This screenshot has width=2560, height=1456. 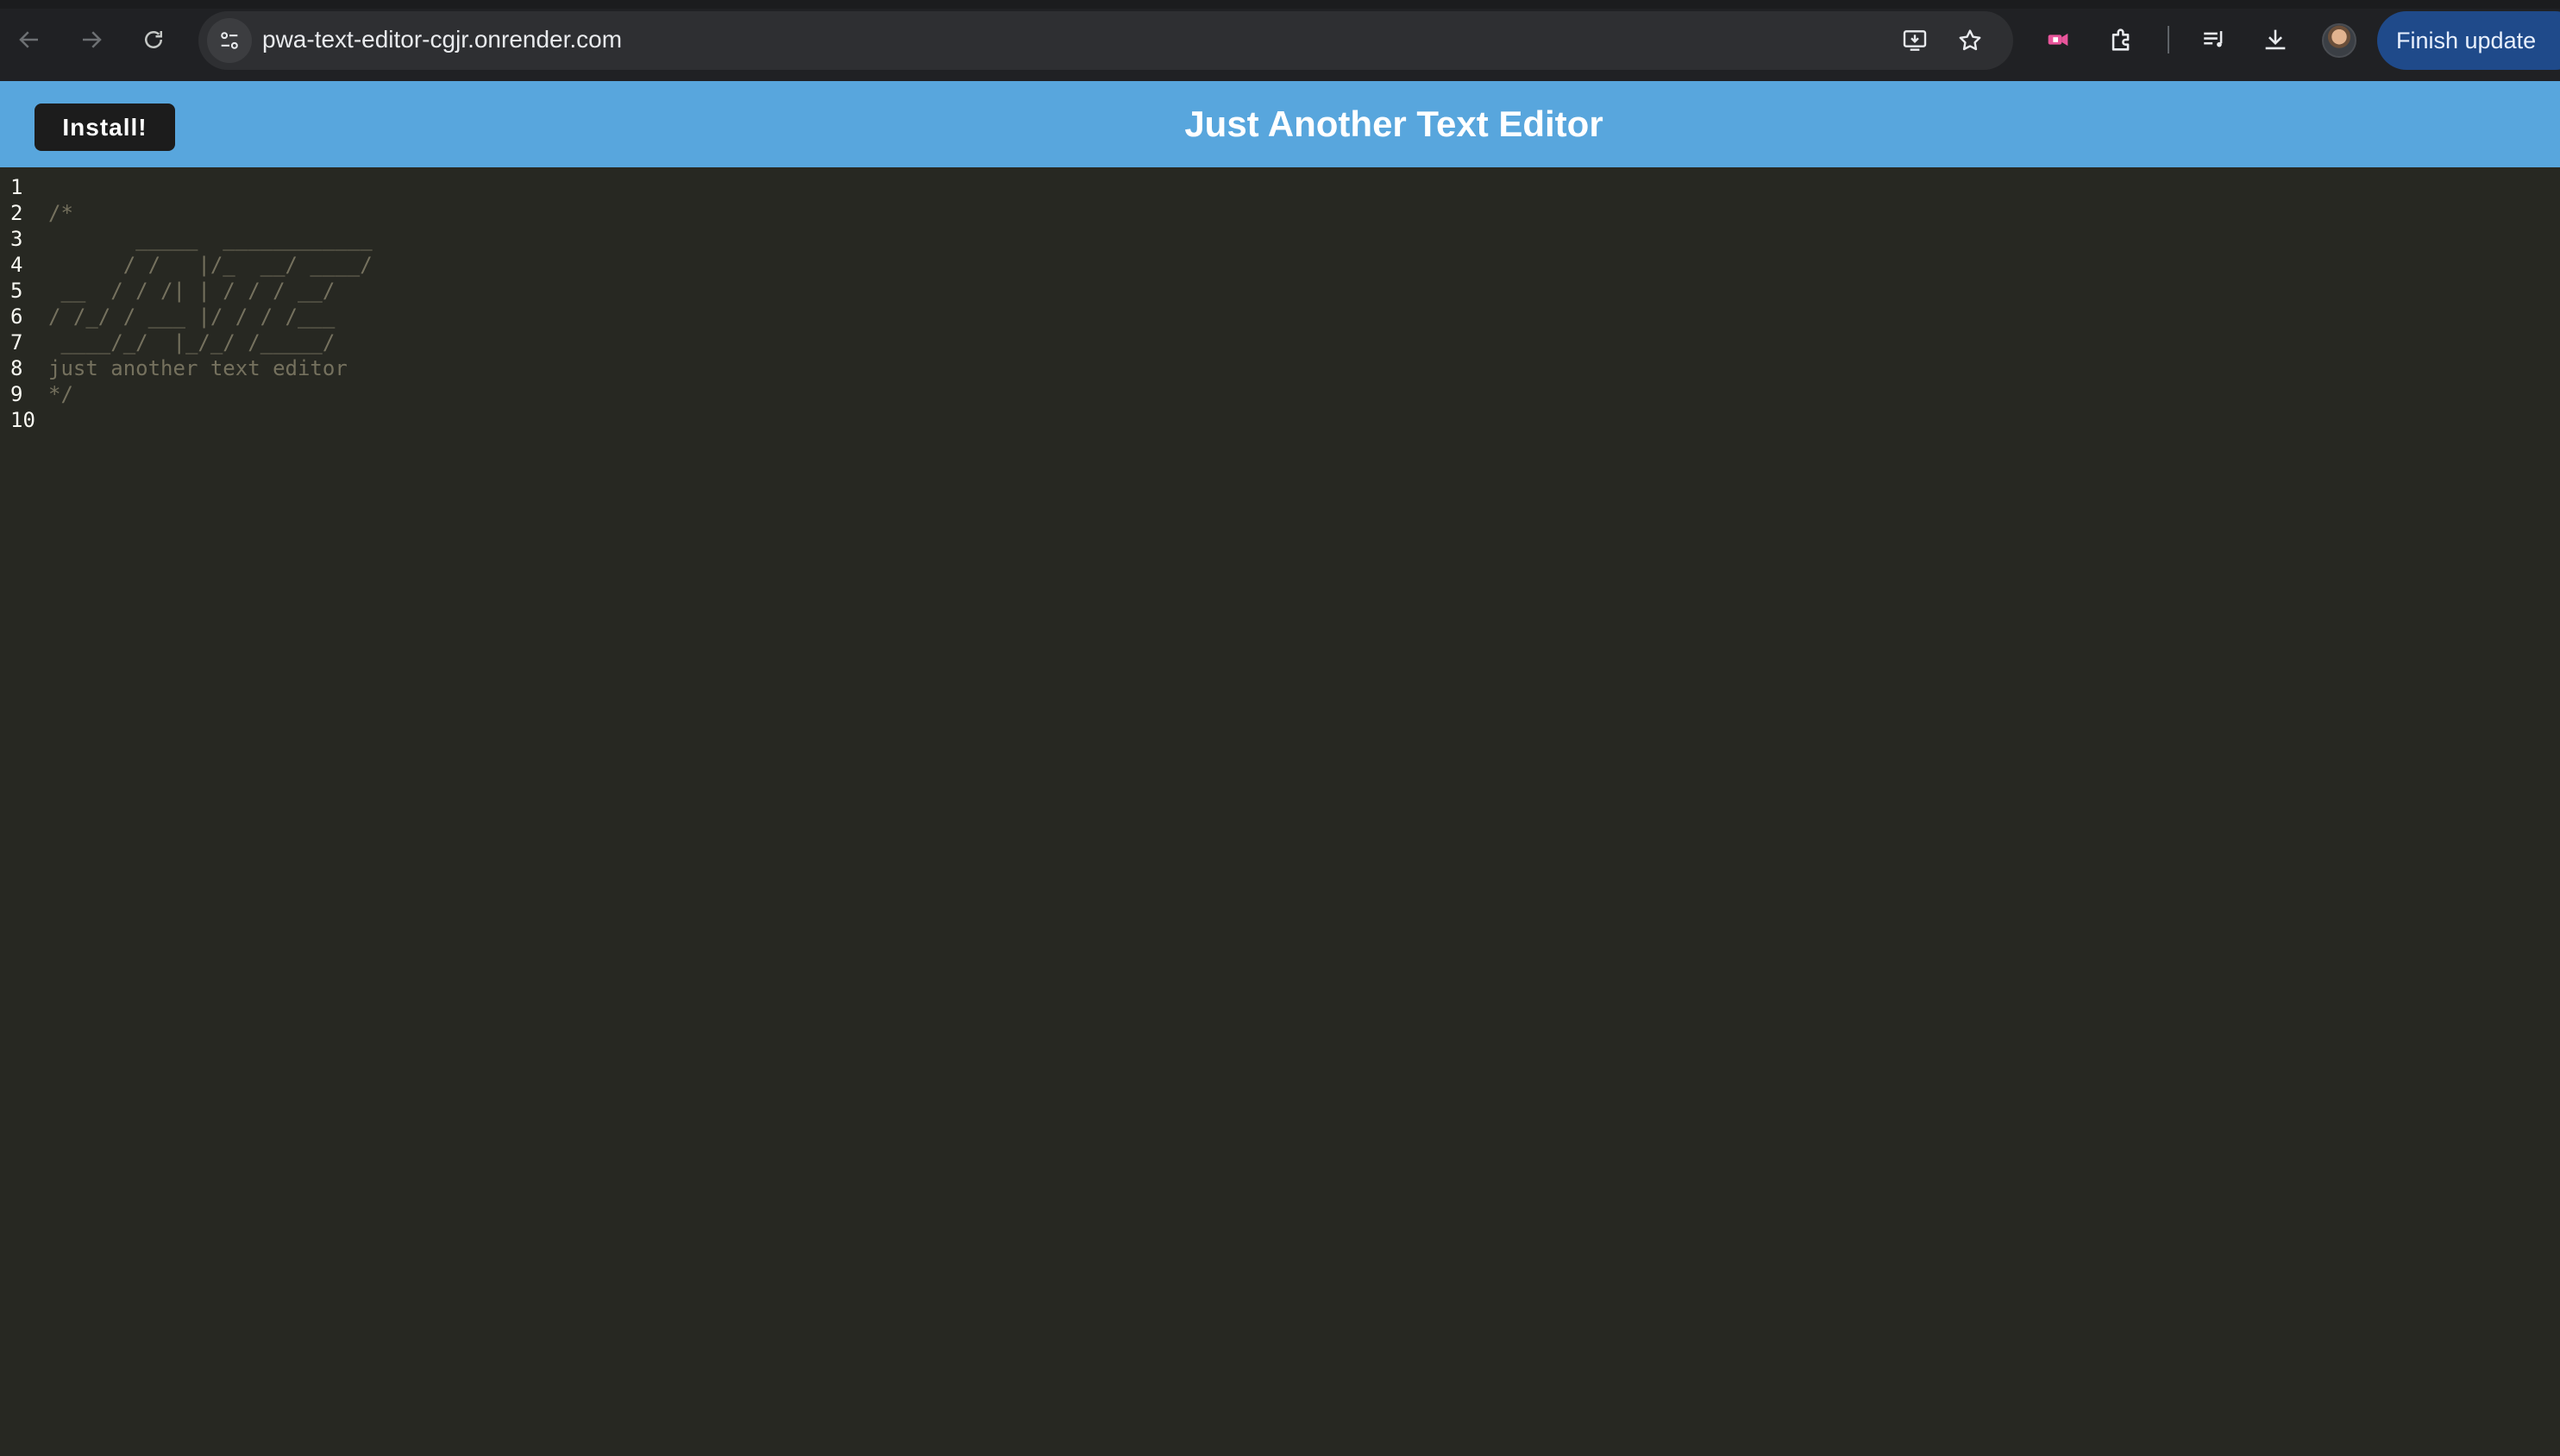 I want to click on line-number: 3, so click(x=16, y=239).